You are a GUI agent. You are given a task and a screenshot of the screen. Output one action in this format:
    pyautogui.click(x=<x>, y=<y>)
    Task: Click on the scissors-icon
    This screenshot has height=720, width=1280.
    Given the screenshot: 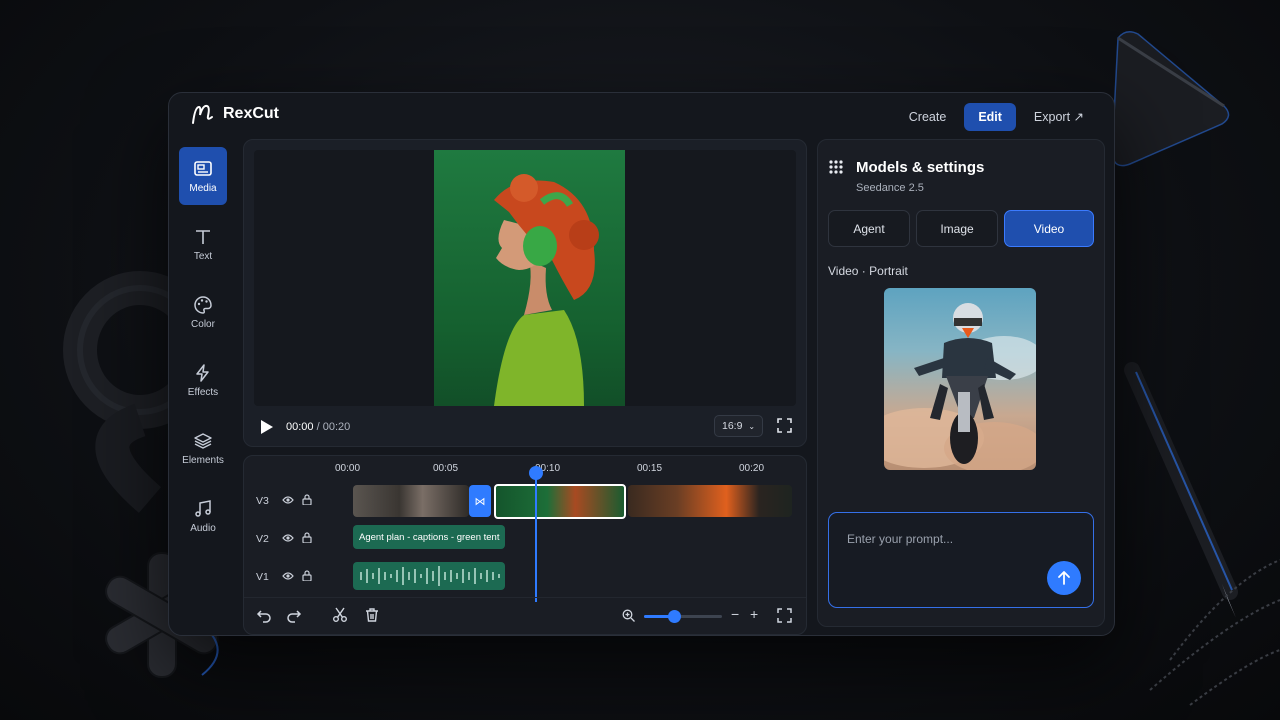 What is the action you would take?
    pyautogui.click(x=340, y=615)
    